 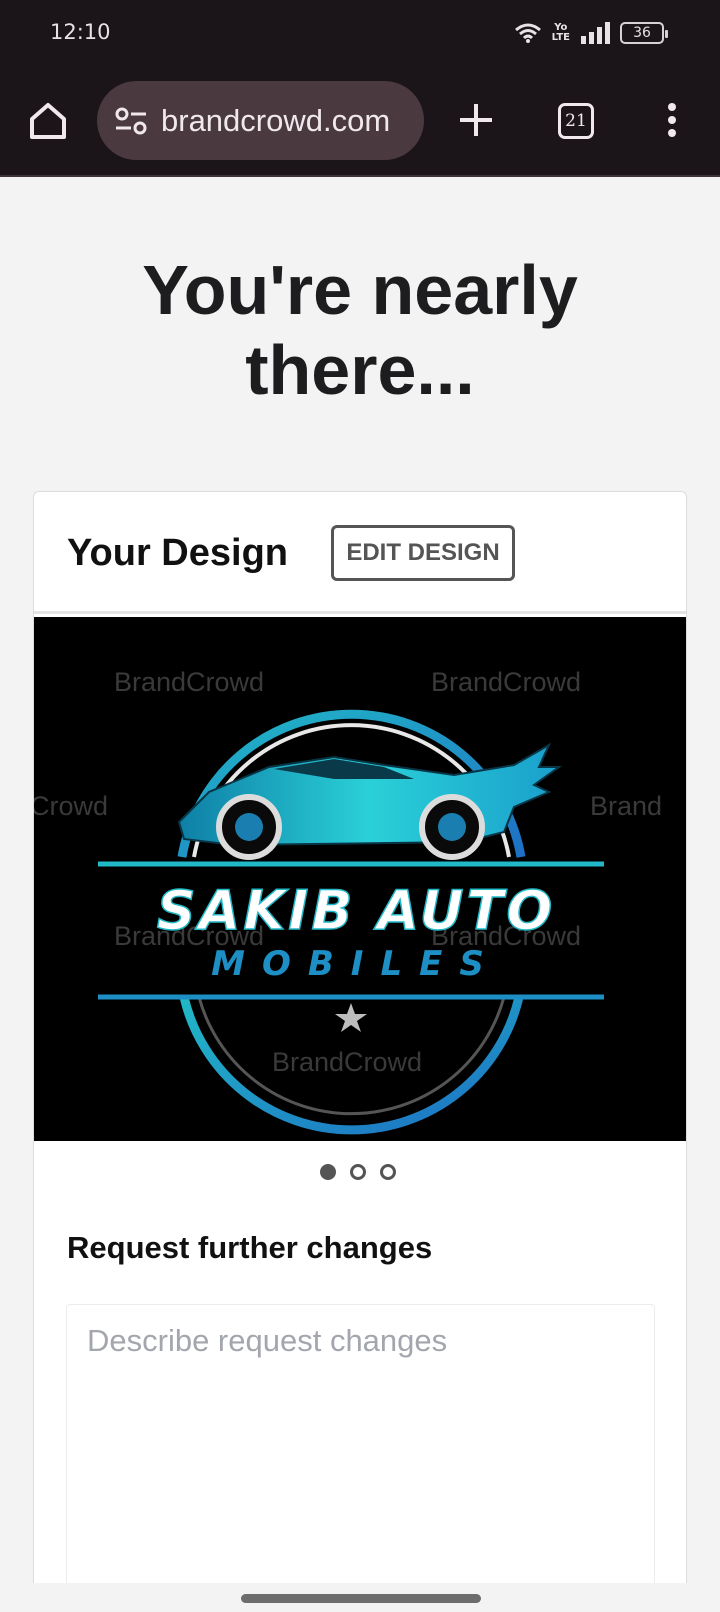 What do you see at coordinates (80, 32) in the screenshot?
I see `status-time: 12:10` at bounding box center [80, 32].